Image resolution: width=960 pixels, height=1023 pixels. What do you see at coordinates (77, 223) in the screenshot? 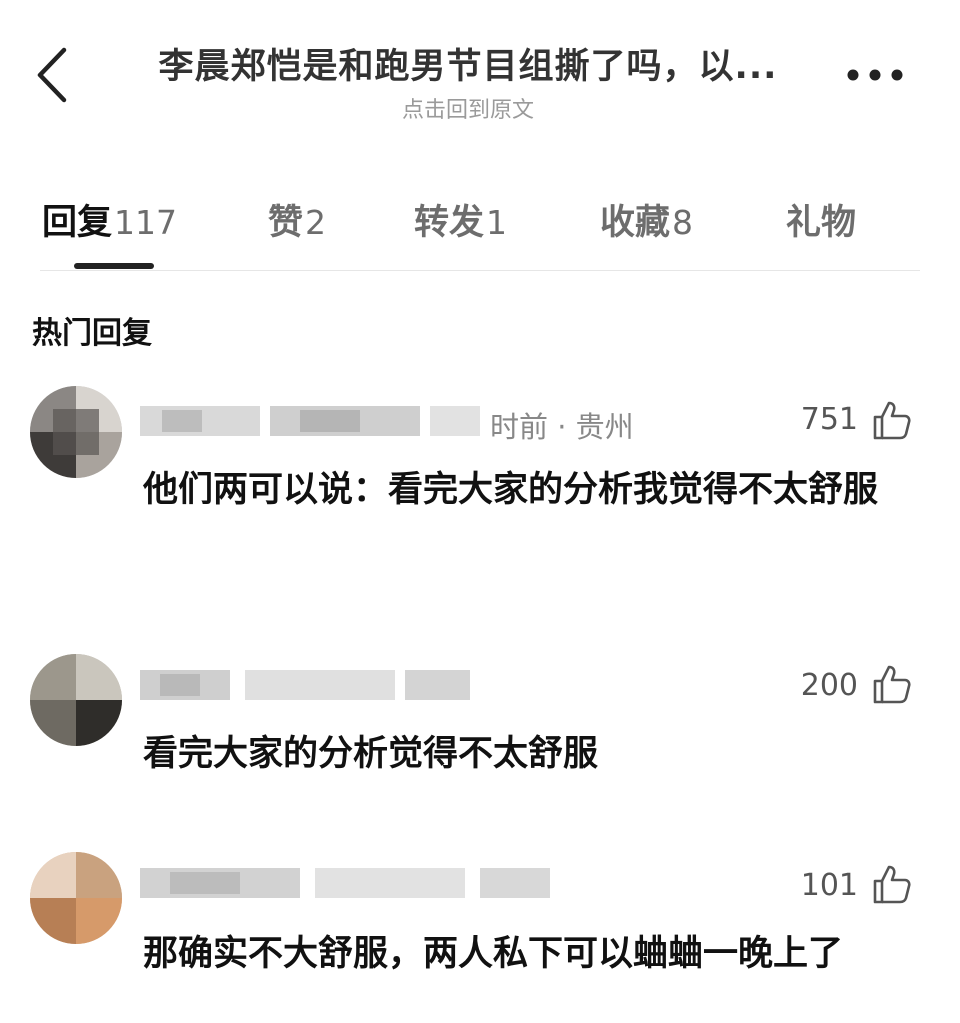
I see `tab-label: 回复` at bounding box center [77, 223].